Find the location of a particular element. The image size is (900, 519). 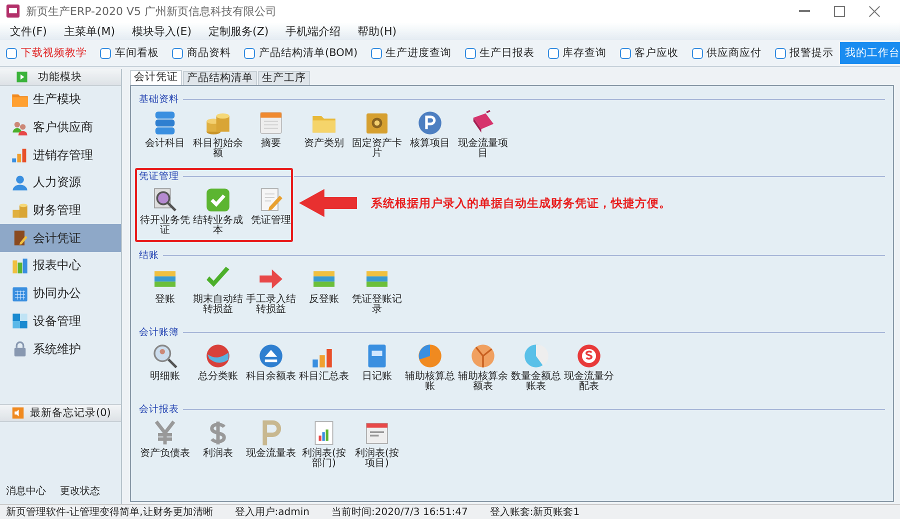

module-shortcut: 摘要 is located at coordinates (271, 134).